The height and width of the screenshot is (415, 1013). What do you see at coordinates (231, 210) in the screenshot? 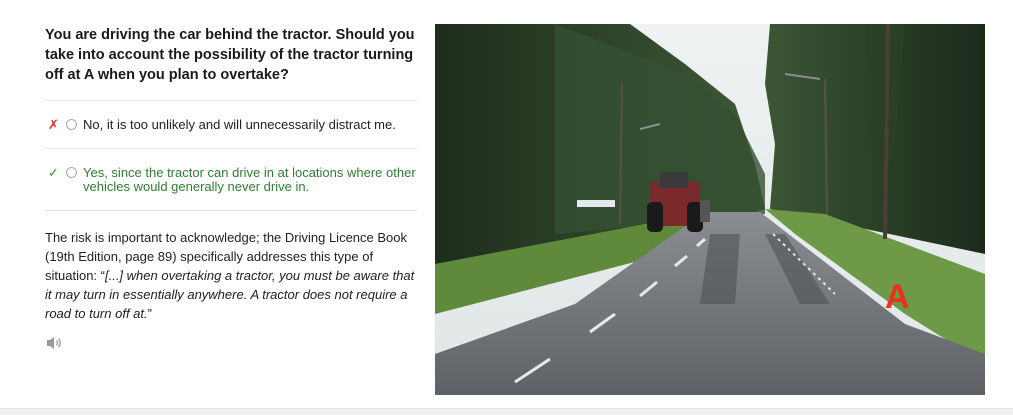
I see `divider` at bounding box center [231, 210].